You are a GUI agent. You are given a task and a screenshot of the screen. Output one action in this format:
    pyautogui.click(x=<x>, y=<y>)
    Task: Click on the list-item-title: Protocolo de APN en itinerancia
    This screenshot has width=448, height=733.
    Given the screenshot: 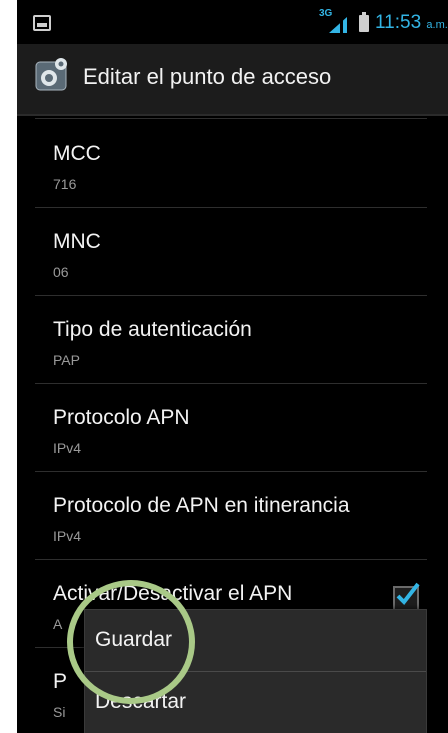 What is the action you would take?
    pyautogui.click(x=201, y=505)
    